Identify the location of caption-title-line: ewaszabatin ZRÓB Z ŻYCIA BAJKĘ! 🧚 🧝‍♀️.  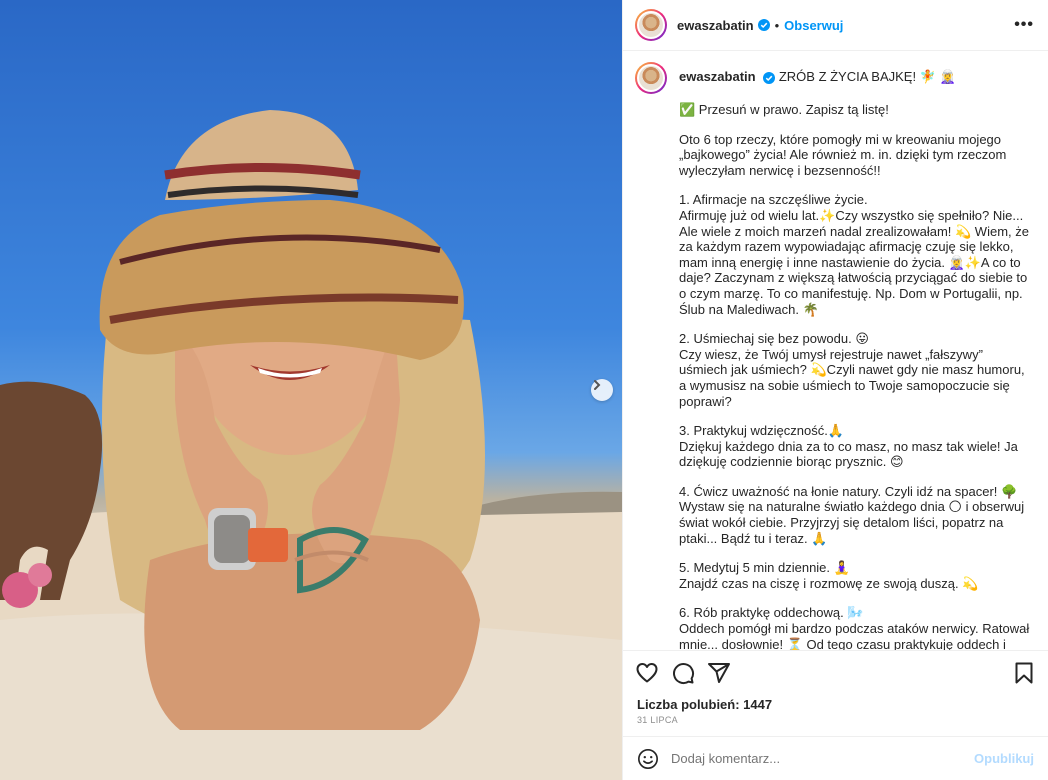
(817, 73).